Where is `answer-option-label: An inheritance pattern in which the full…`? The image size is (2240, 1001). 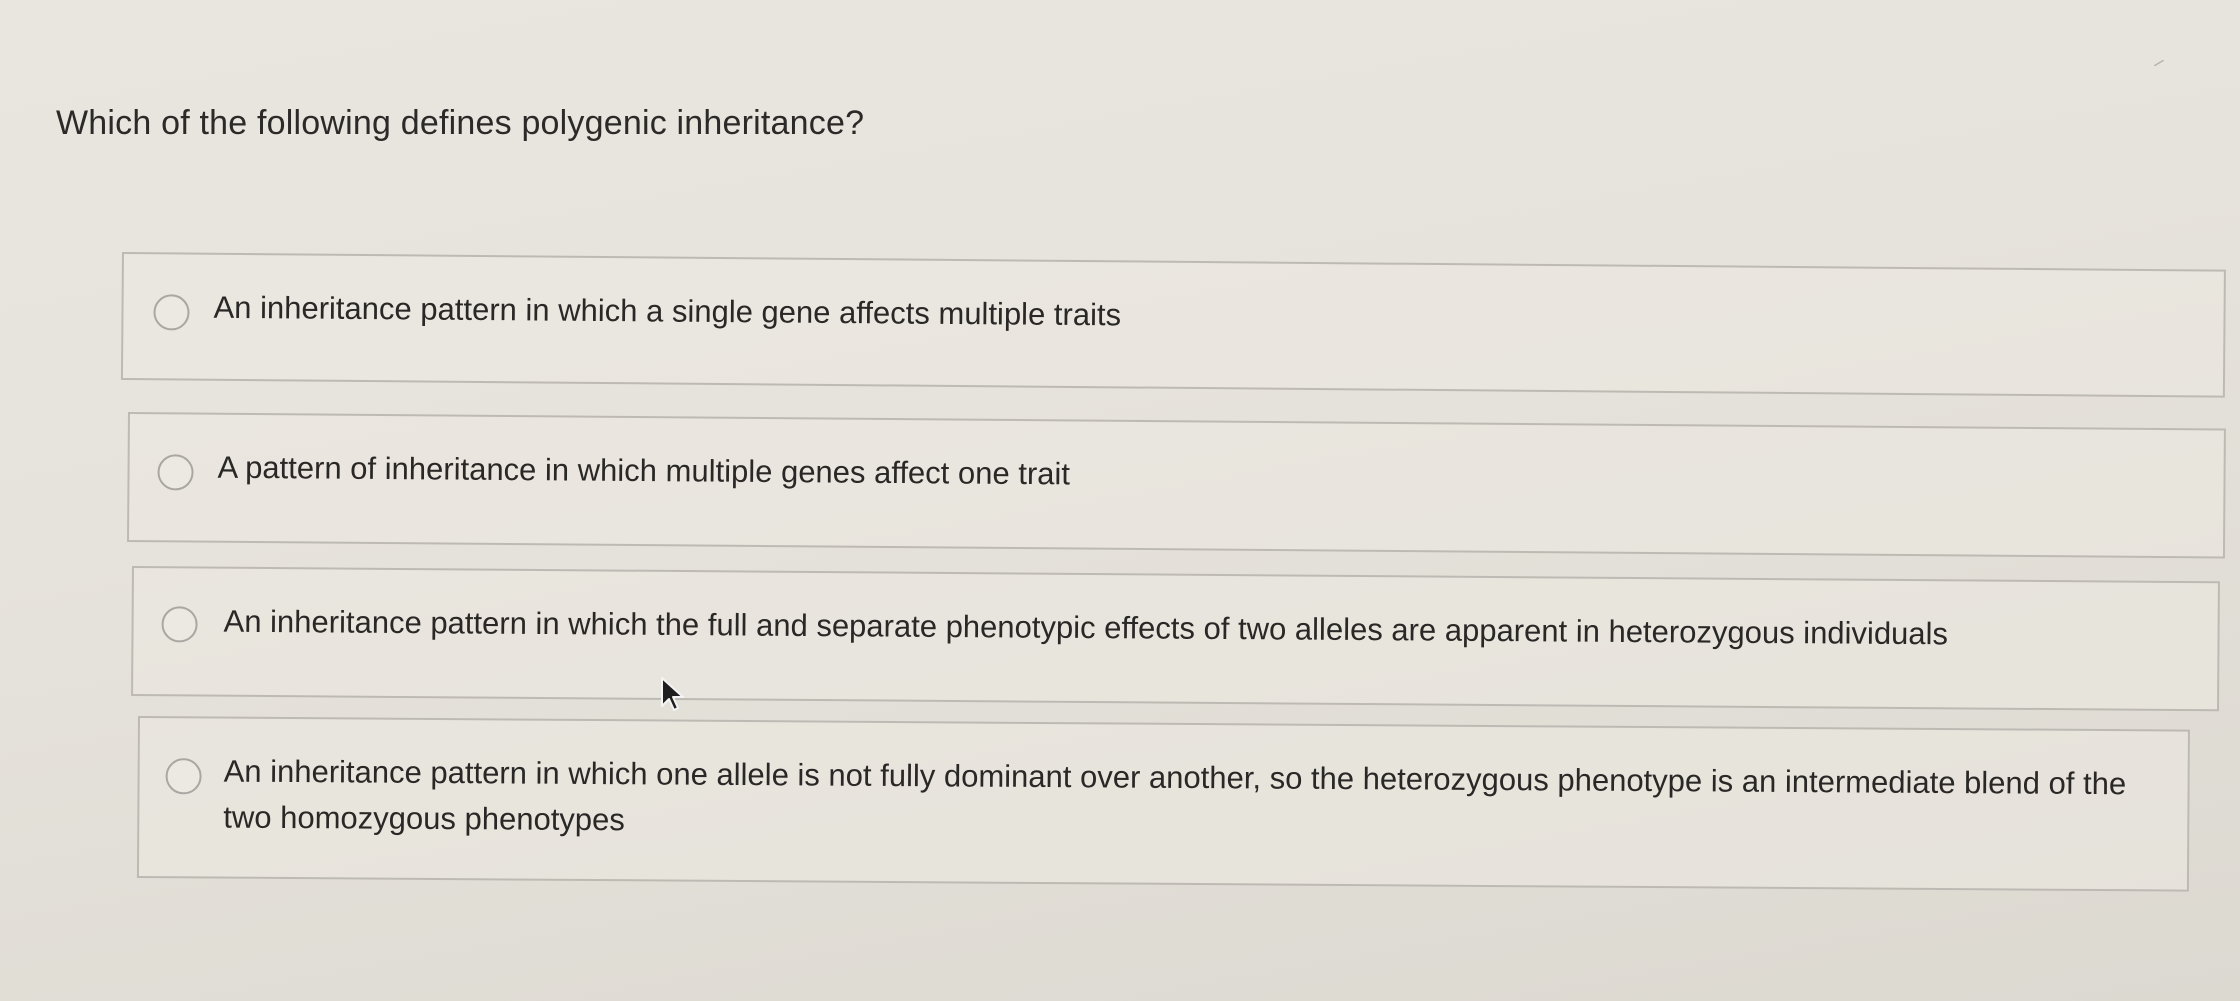
answer-option-label: An inheritance pattern in which the full… is located at coordinates (1086, 627).